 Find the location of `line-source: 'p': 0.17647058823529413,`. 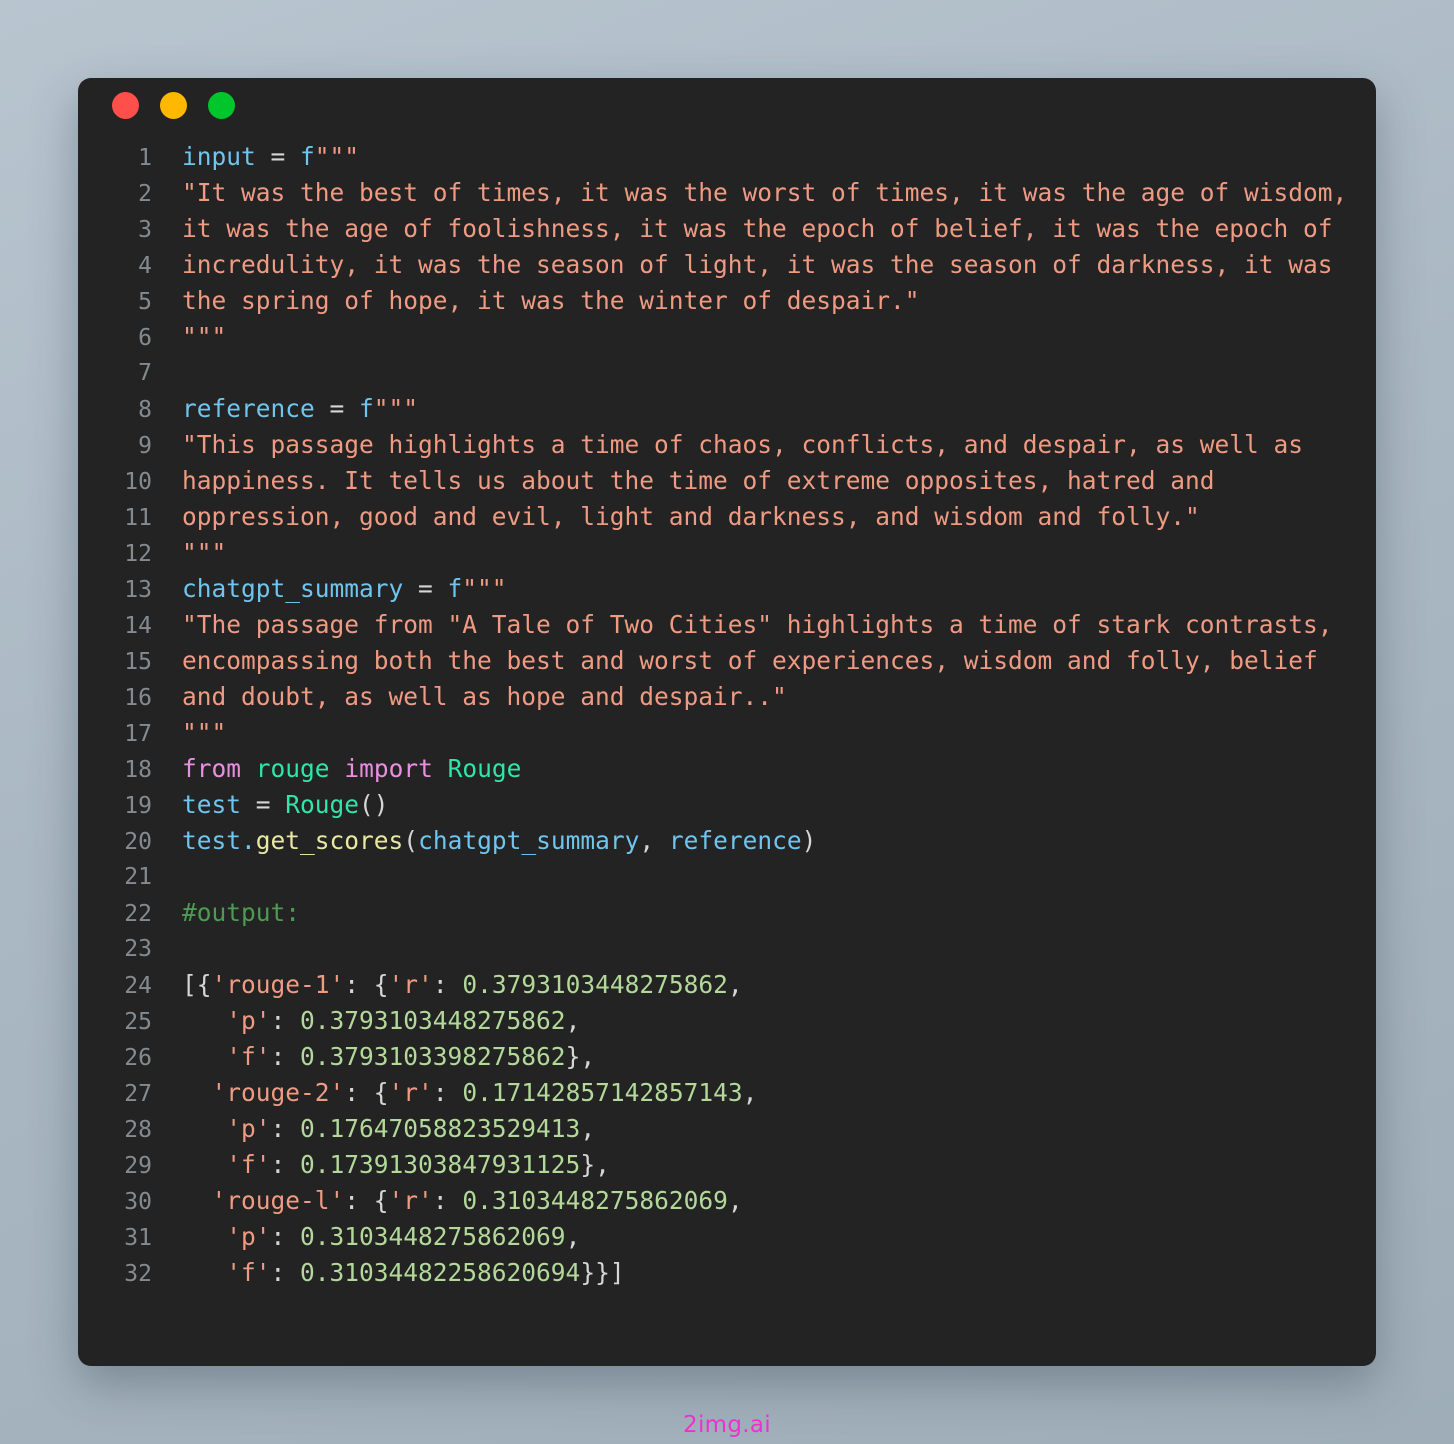

line-source: 'p': 0.17647058823529413, is located at coordinates (373, 1129).